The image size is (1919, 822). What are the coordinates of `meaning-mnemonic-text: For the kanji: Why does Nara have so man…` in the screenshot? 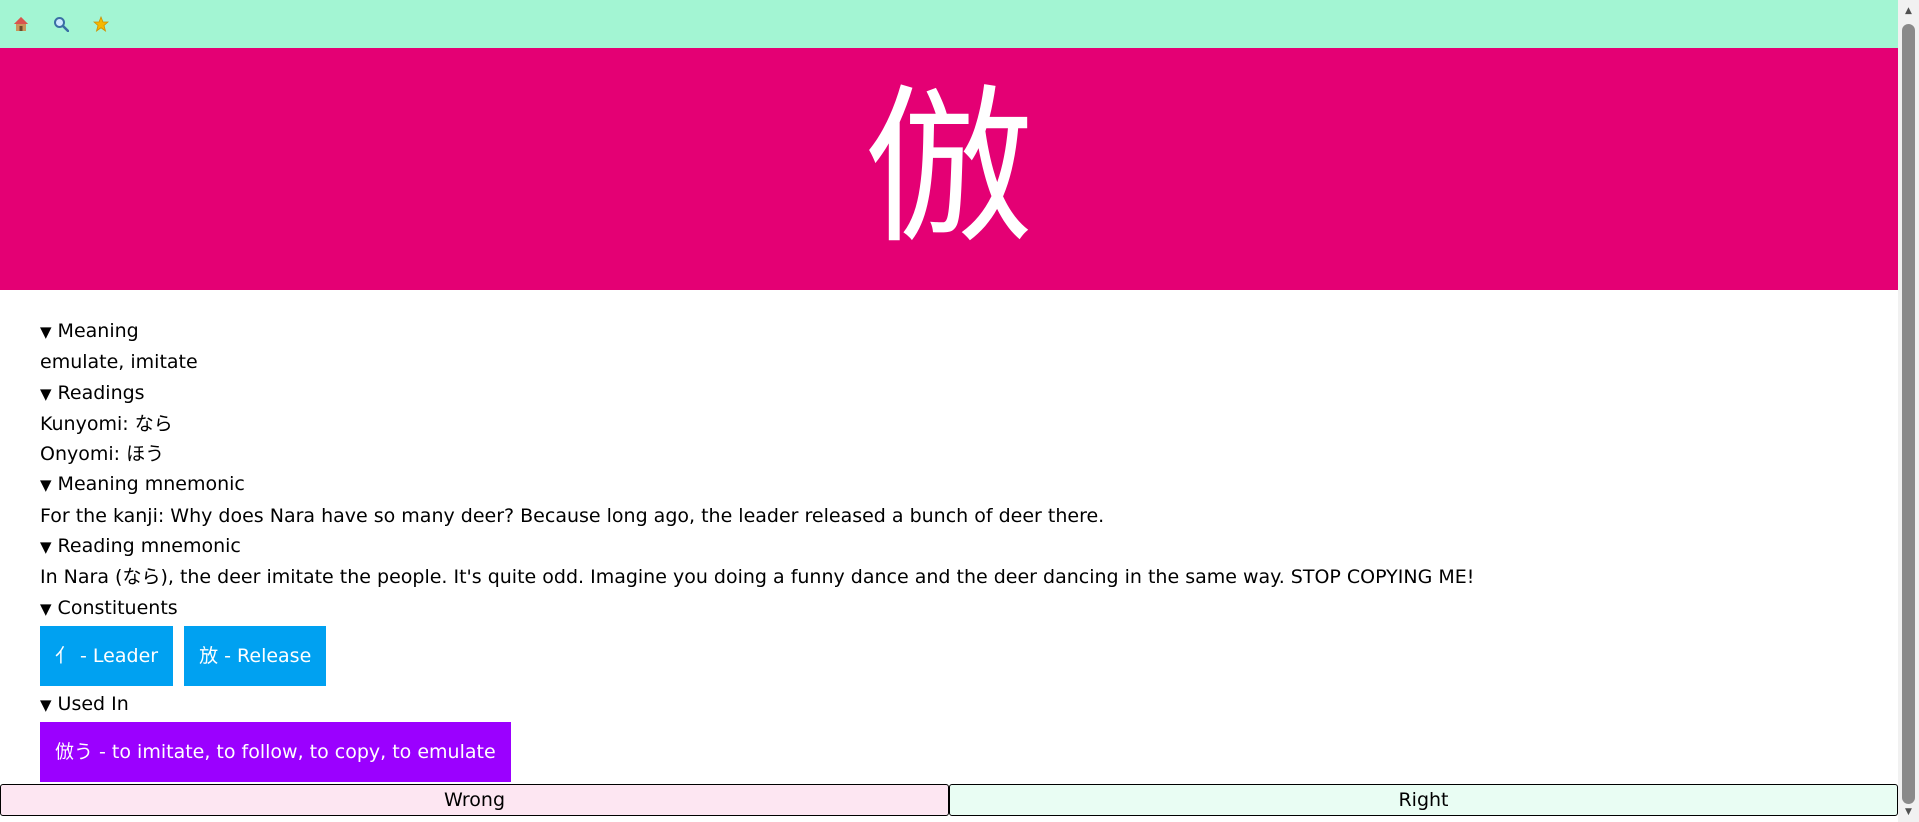 It's located at (572, 515).